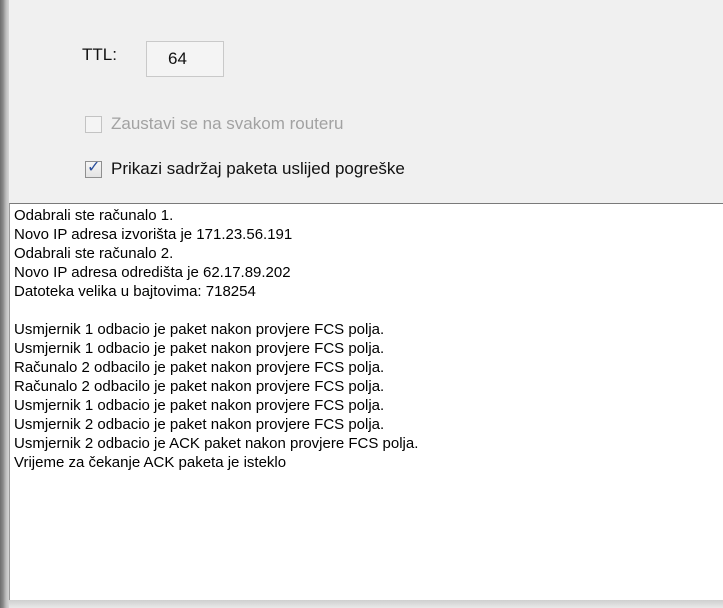  What do you see at coordinates (4, 304) in the screenshot?
I see `window-frame-left` at bounding box center [4, 304].